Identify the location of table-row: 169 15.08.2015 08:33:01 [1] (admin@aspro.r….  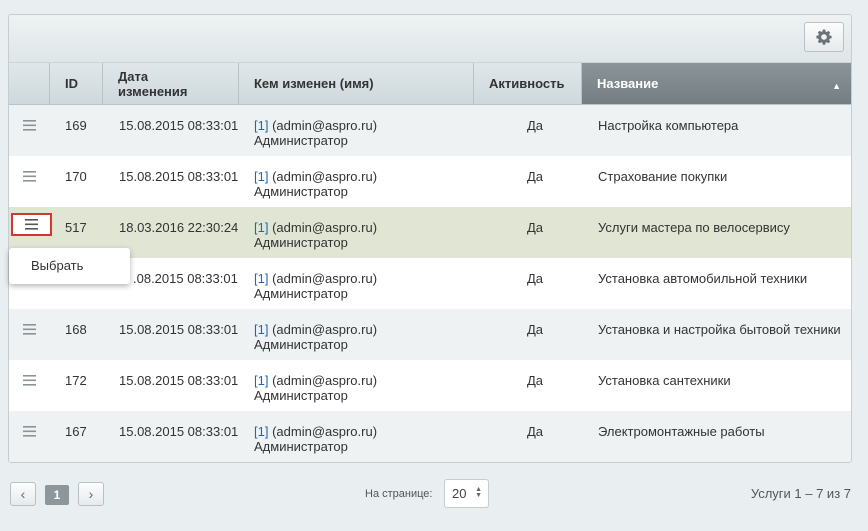
(430, 130).